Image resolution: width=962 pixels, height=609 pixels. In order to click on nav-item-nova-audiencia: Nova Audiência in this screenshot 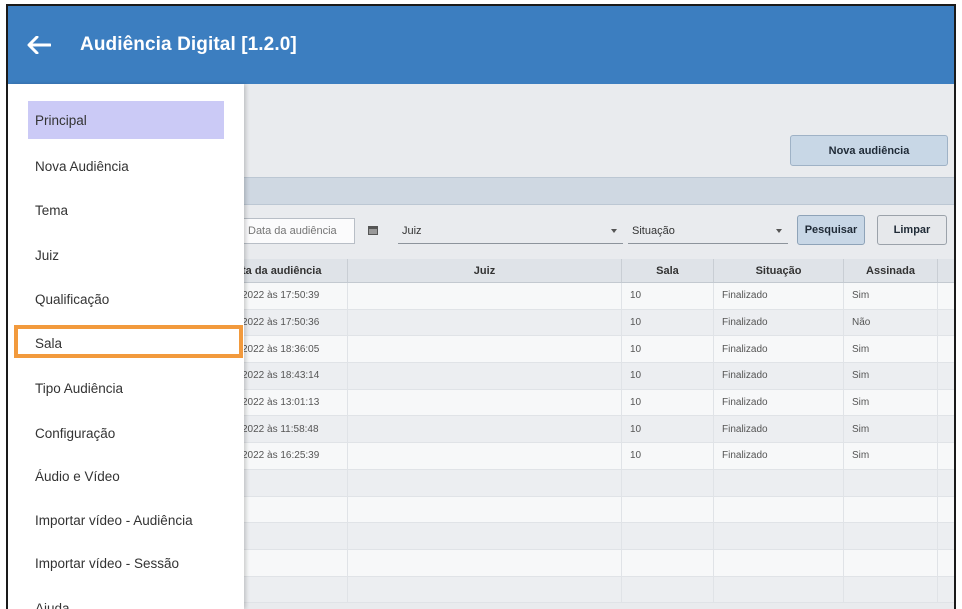, I will do `click(126, 166)`.